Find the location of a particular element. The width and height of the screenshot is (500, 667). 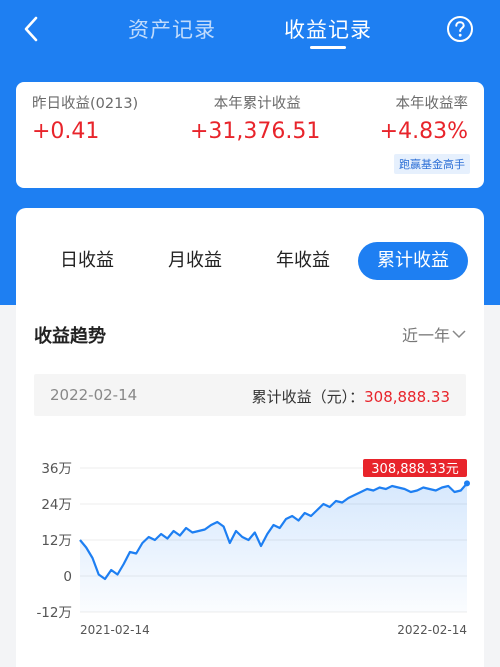

chevron-left-icon is located at coordinates (31, 29).